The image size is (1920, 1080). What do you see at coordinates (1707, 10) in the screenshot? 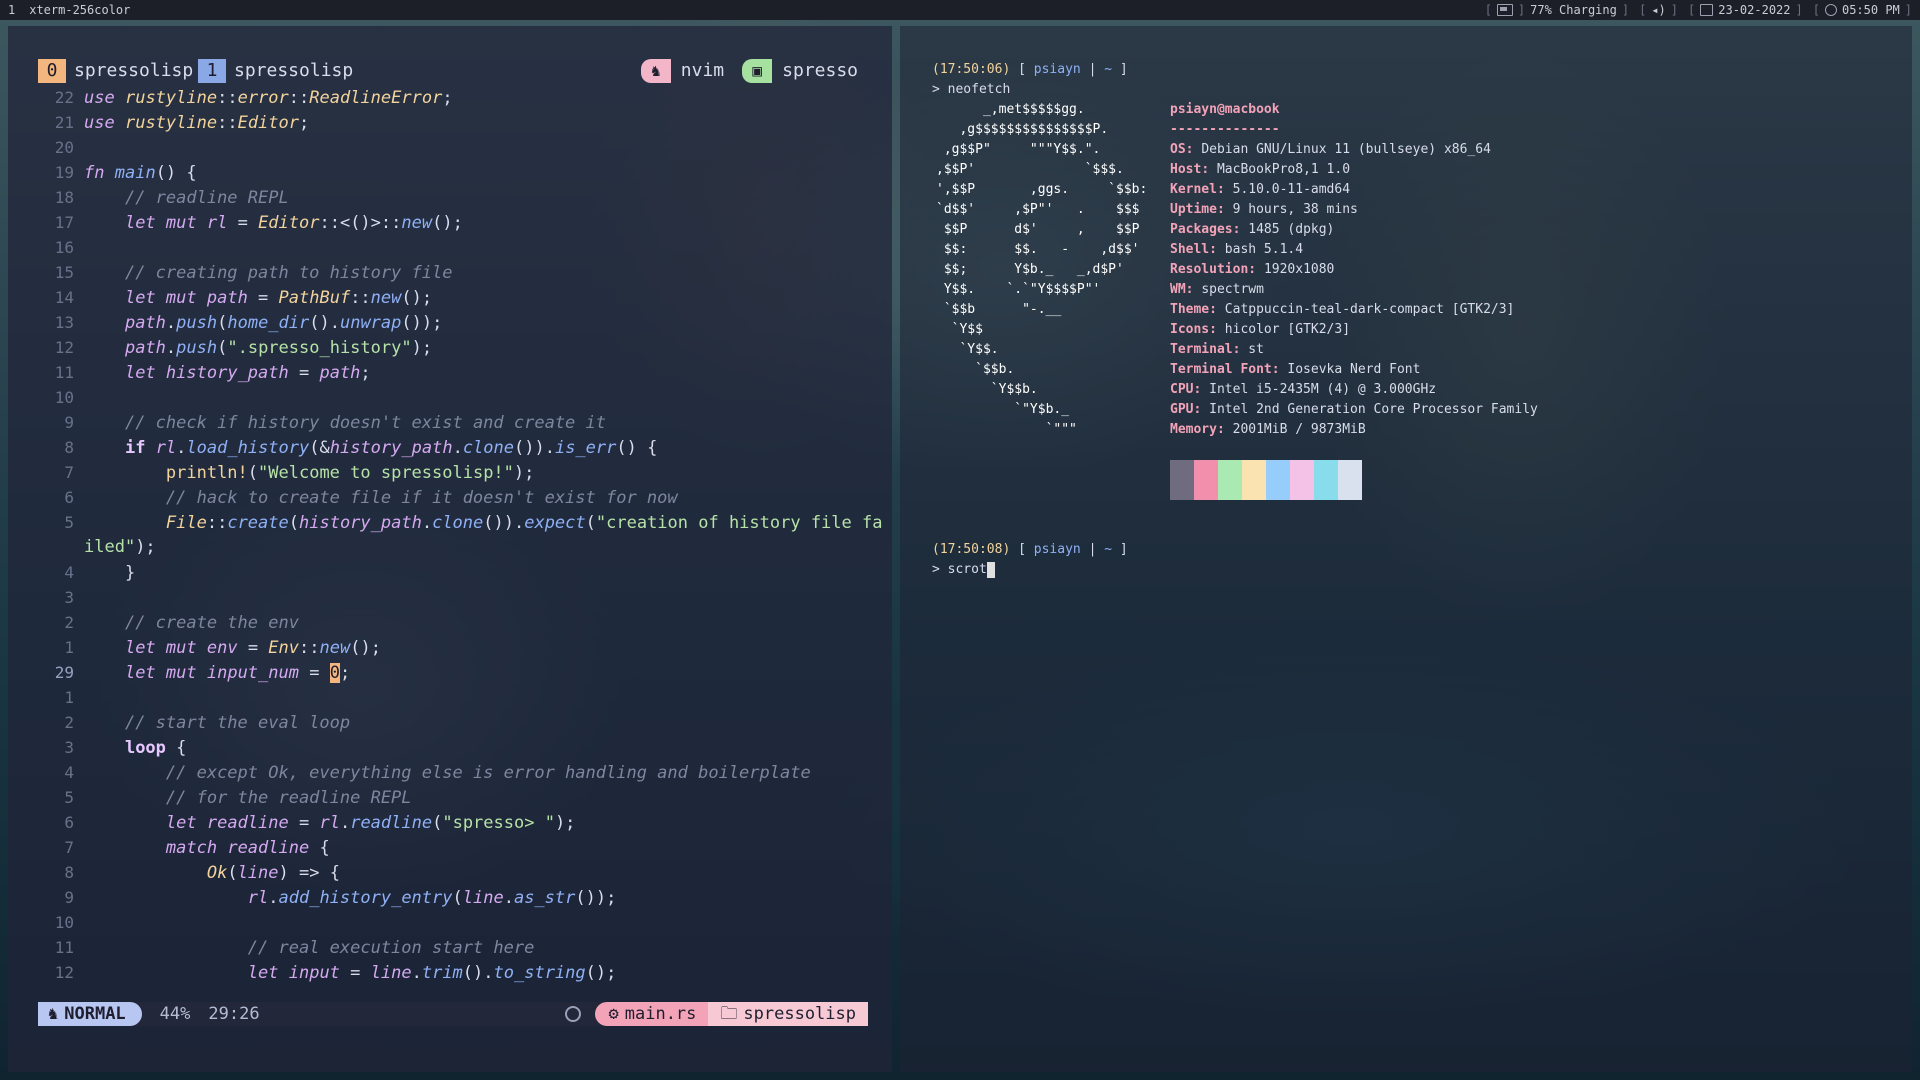
I see `calendar-icon` at bounding box center [1707, 10].